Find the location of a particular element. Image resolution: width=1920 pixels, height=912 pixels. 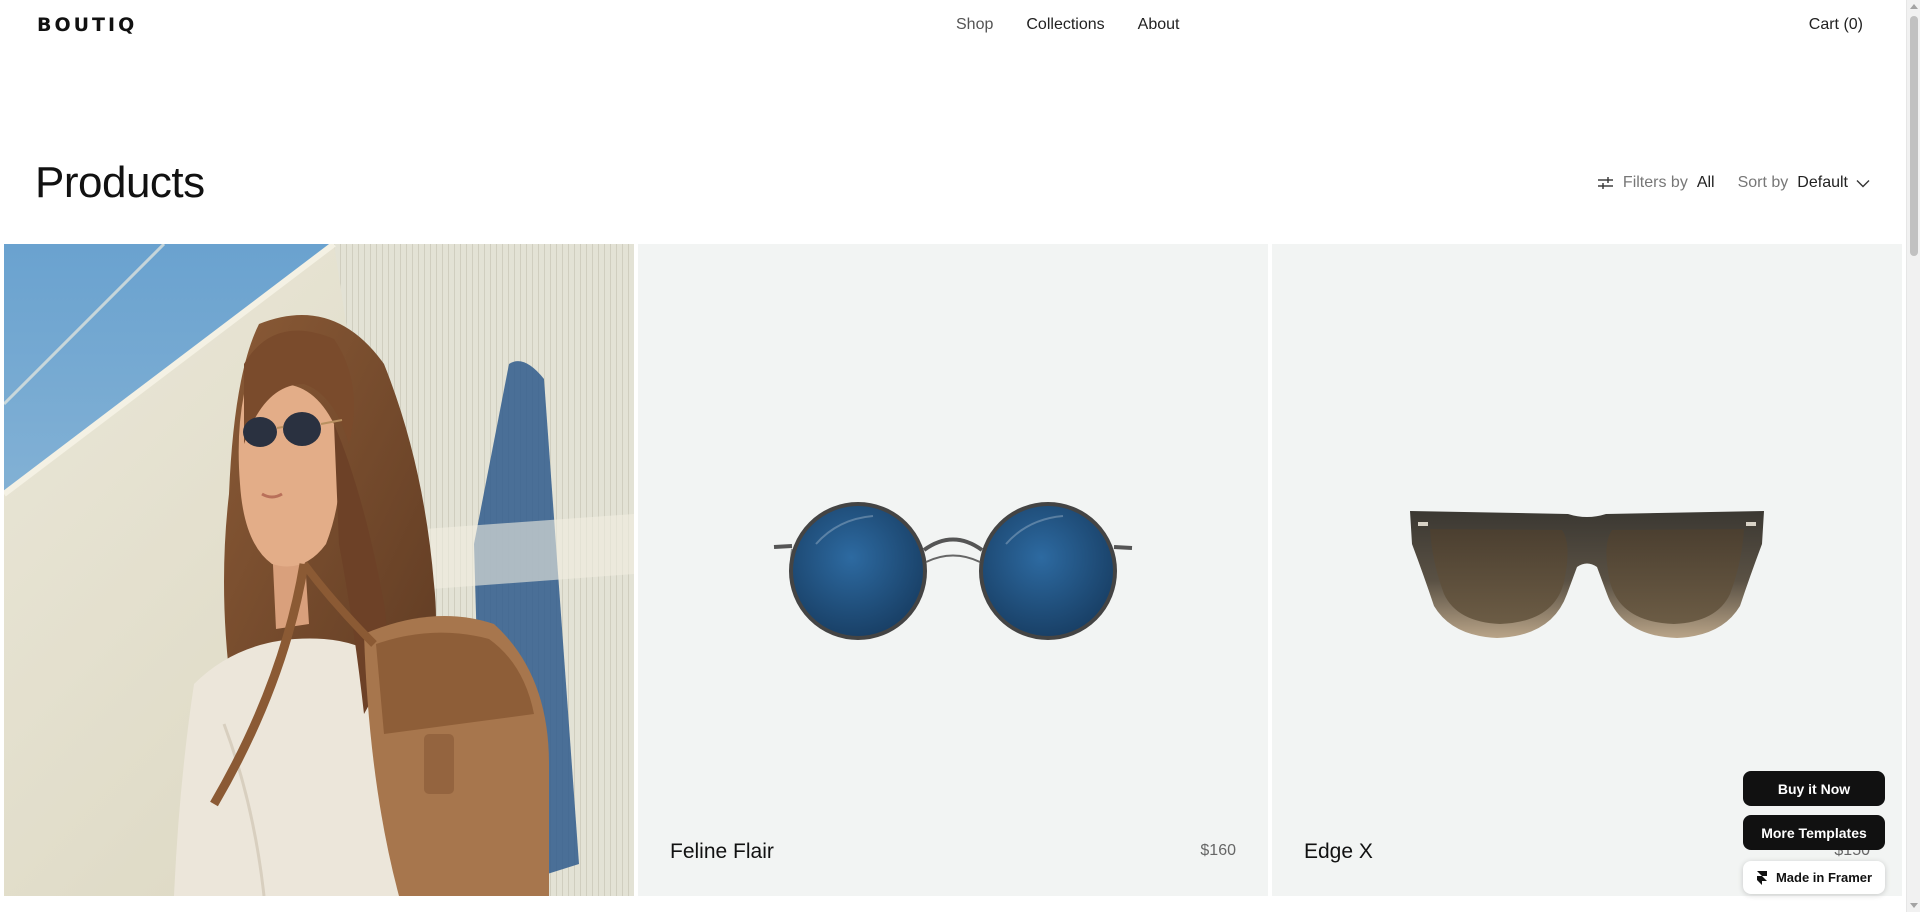

sort-value: Default is located at coordinates (1822, 182).